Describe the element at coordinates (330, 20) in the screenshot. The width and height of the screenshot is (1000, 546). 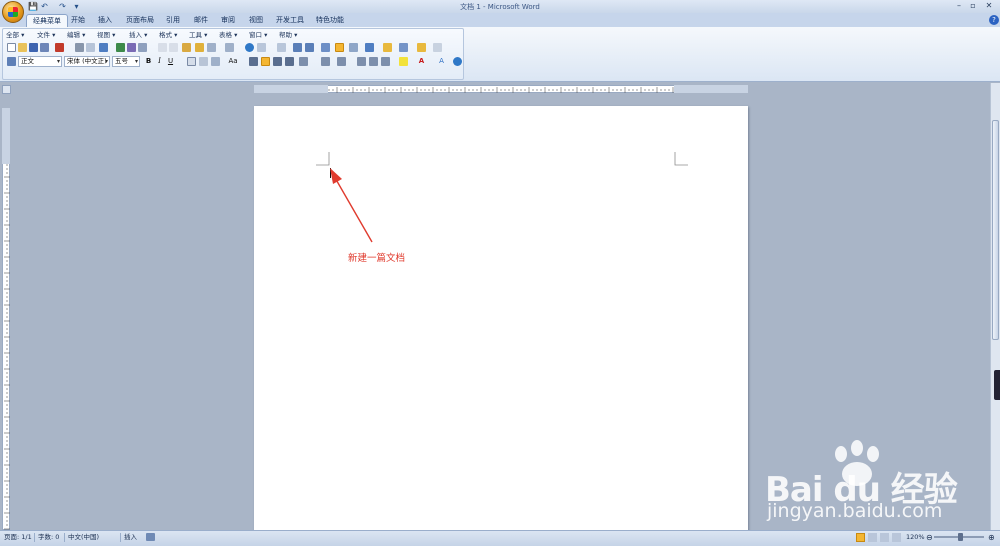
I see `tab-special: 特色功能` at that location.